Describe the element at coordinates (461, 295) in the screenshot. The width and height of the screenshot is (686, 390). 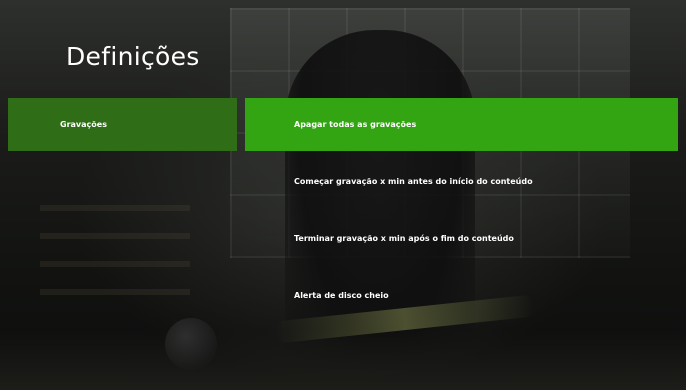
I see `option-disk-full-alert: Alerta de disco cheio` at that location.